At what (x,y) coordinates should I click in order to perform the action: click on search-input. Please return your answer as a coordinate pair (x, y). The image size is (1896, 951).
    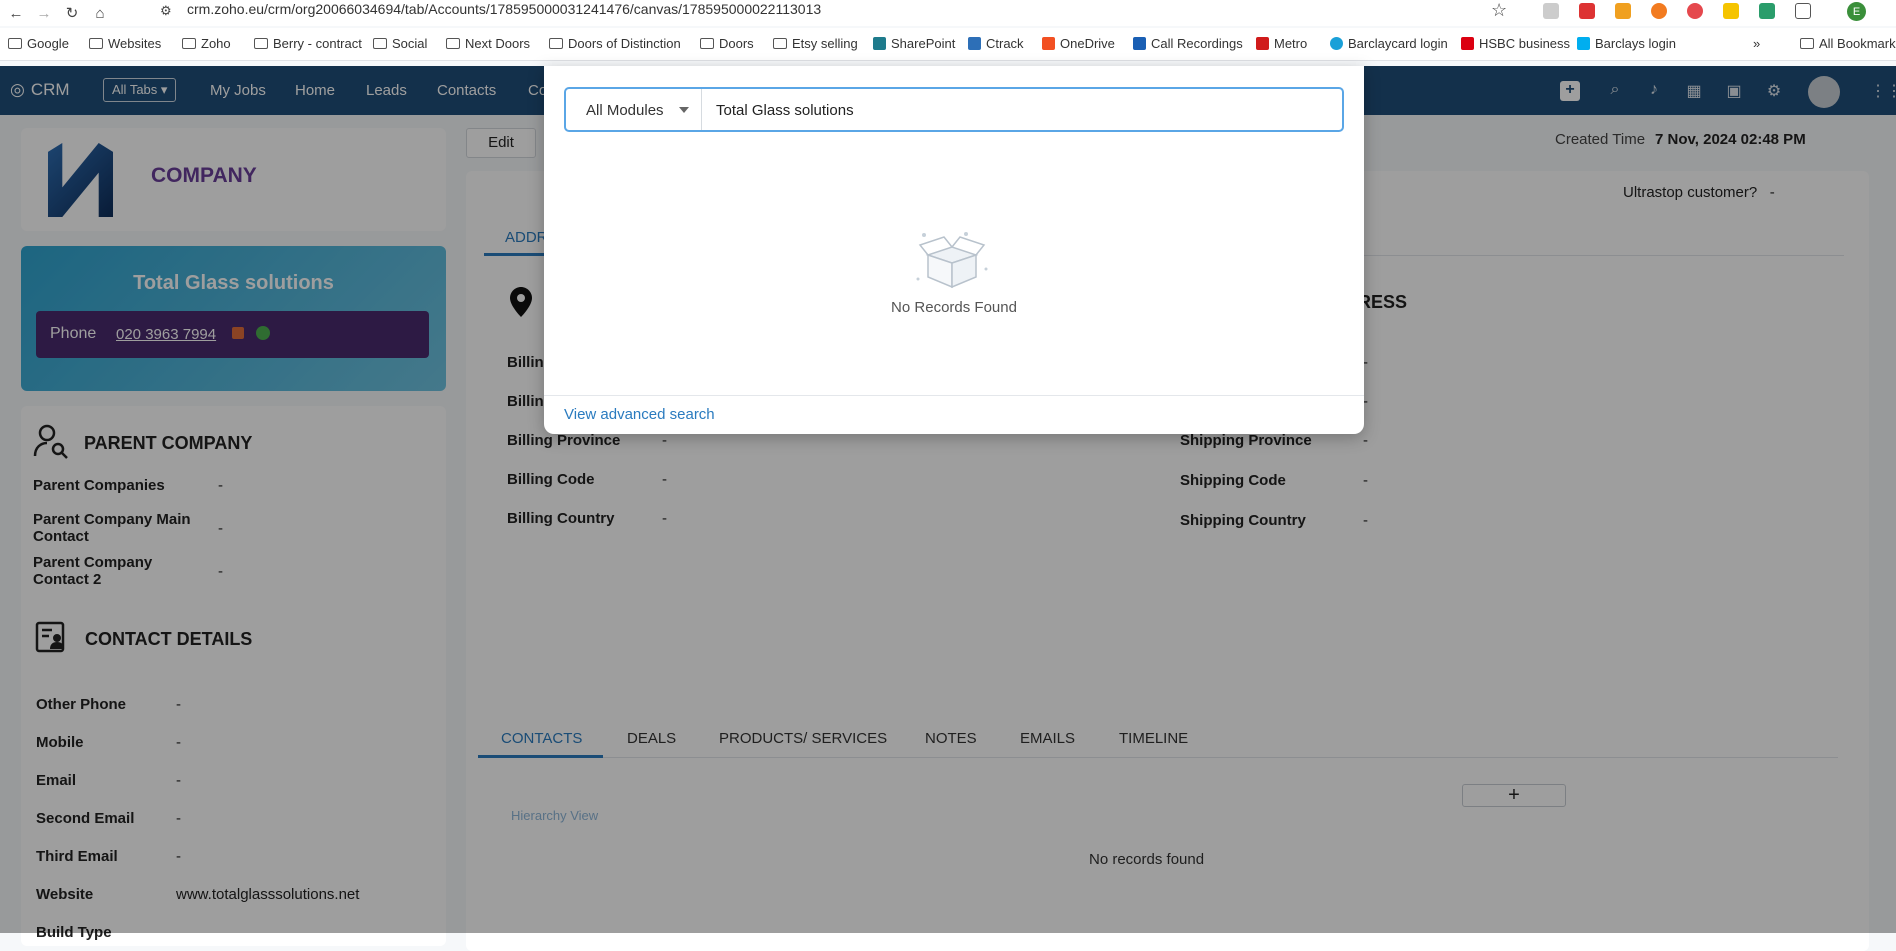
    Looking at the image, I should click on (1021, 110).